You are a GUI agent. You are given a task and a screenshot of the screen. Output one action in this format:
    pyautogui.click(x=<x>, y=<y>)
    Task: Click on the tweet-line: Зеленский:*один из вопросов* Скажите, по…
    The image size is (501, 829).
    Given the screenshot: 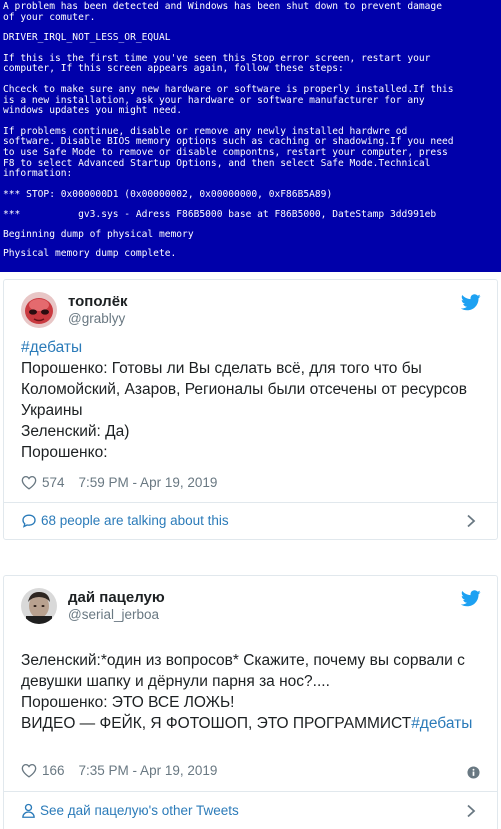 What is the action you would take?
    pyautogui.click(x=243, y=671)
    